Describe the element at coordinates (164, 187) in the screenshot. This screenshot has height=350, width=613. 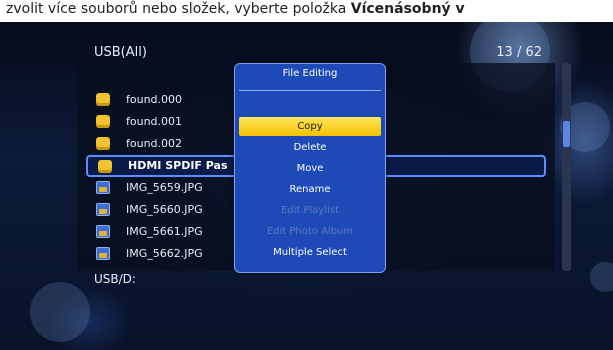
I see `file-name: IMG_5659.JPG` at that location.